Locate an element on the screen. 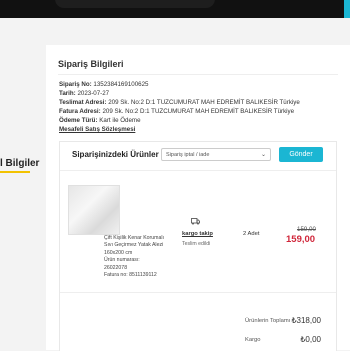  products-title: Siparişinizdeki Ürünler is located at coordinates (115, 154).